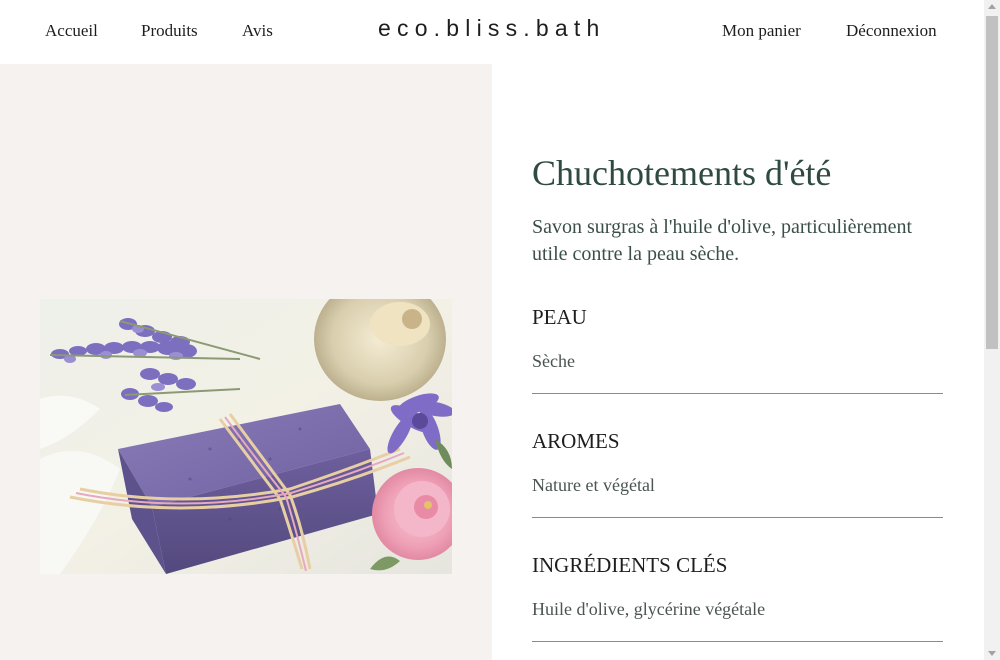 This screenshot has height=660, width=1000. I want to click on nav-accueil-link: Accueil, so click(71, 31).